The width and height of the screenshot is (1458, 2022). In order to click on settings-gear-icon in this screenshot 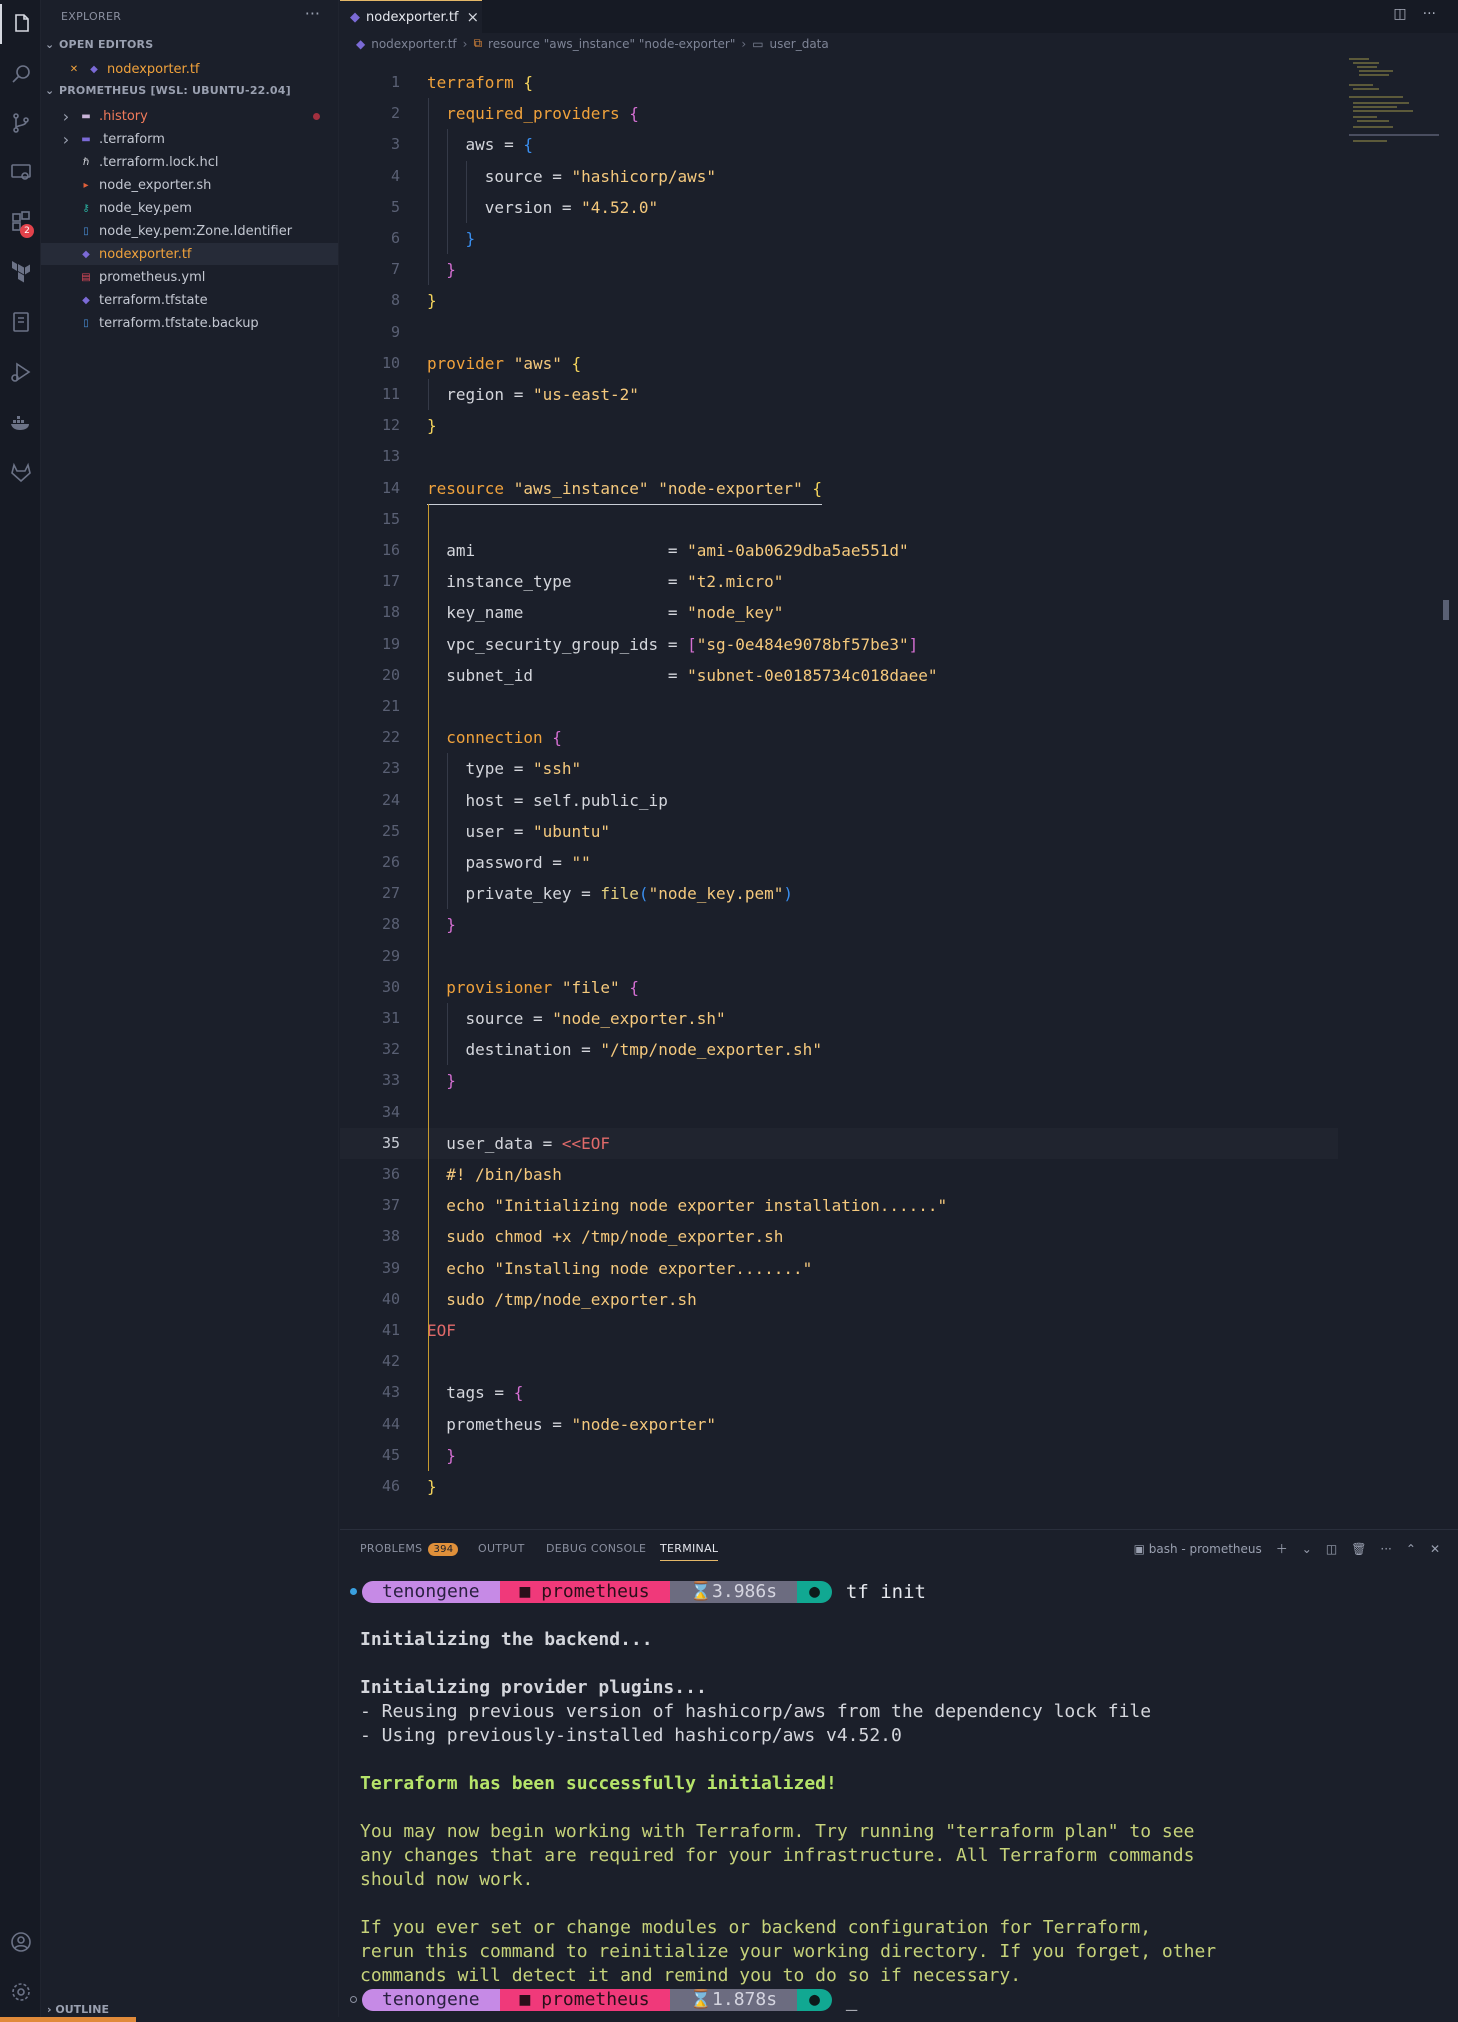, I will do `click(20, 1992)`.